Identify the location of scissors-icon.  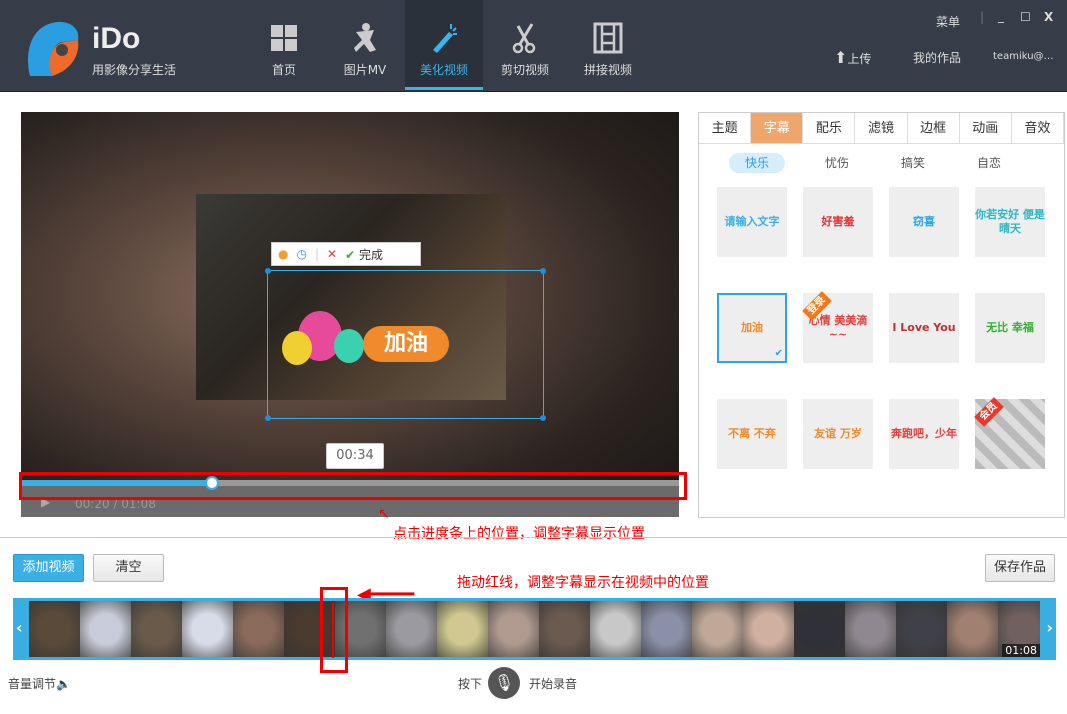
(524, 38).